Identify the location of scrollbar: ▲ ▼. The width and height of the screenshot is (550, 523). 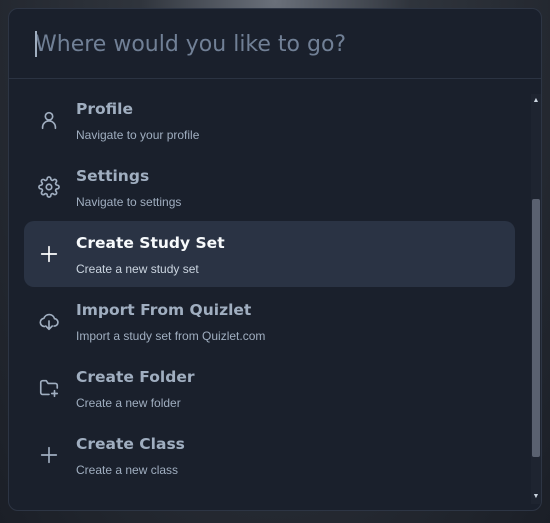
(536, 299).